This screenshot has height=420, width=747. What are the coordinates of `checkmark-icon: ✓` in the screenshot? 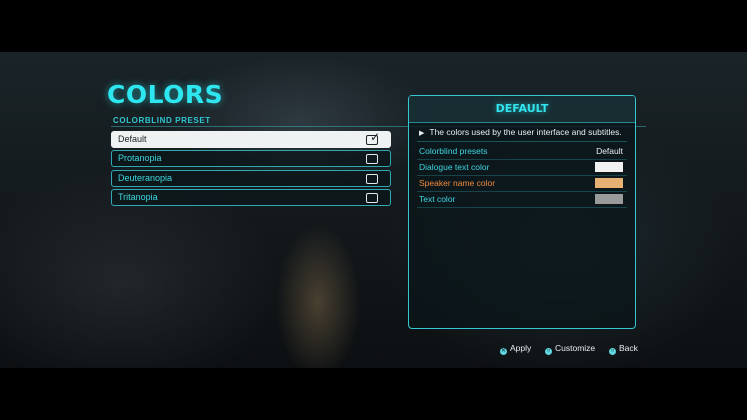 It's located at (374, 137).